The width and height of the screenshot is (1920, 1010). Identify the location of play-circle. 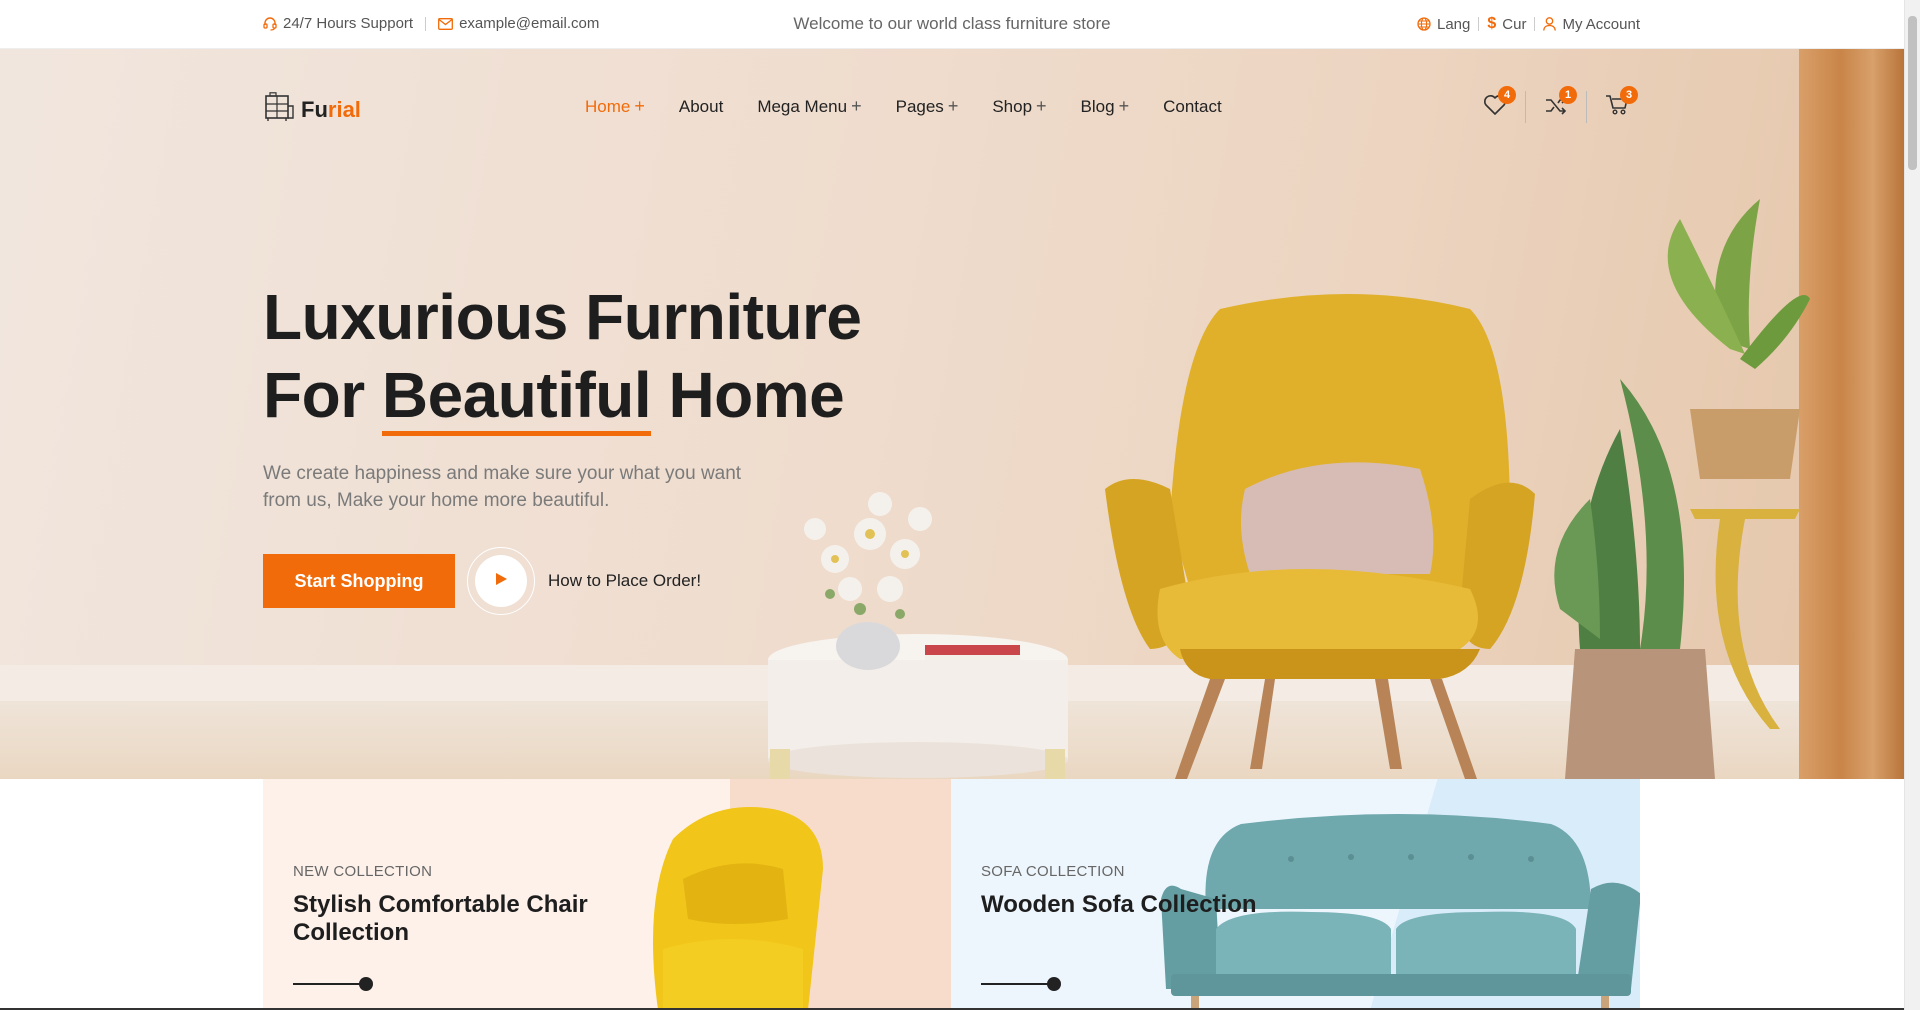
(501, 581).